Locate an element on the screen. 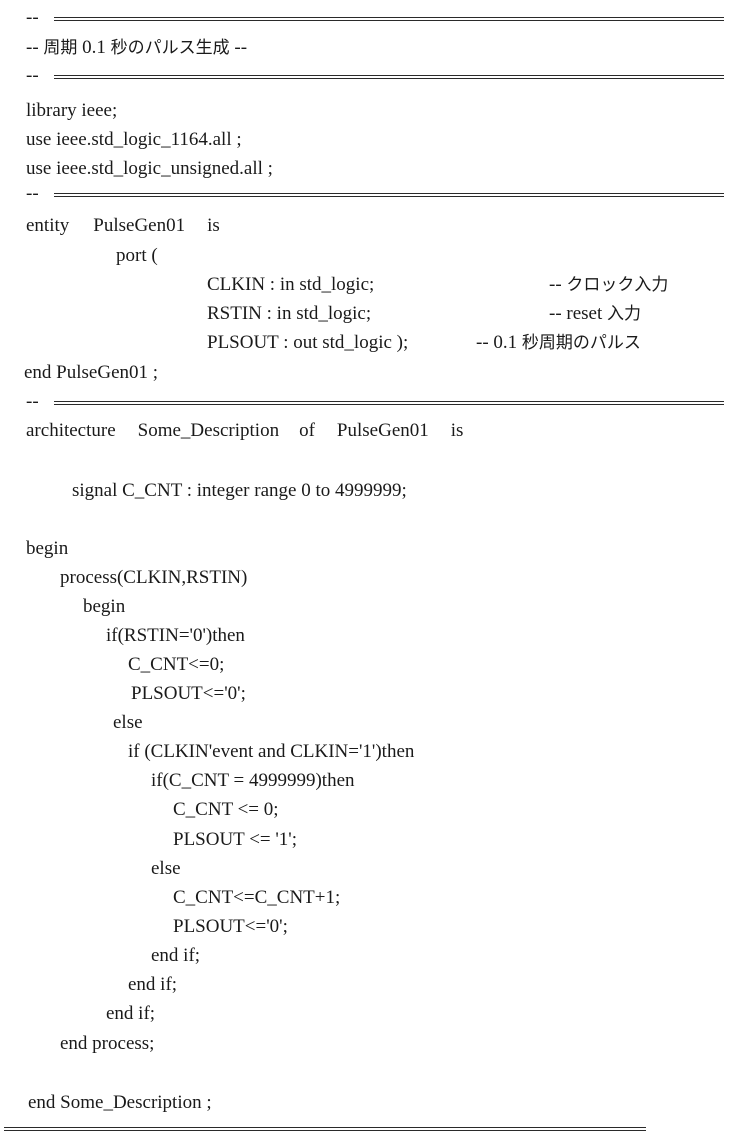 Image resolution: width=730 pixels, height=1144 pixels. architecture-keyword: architecture is located at coordinates (71, 430).